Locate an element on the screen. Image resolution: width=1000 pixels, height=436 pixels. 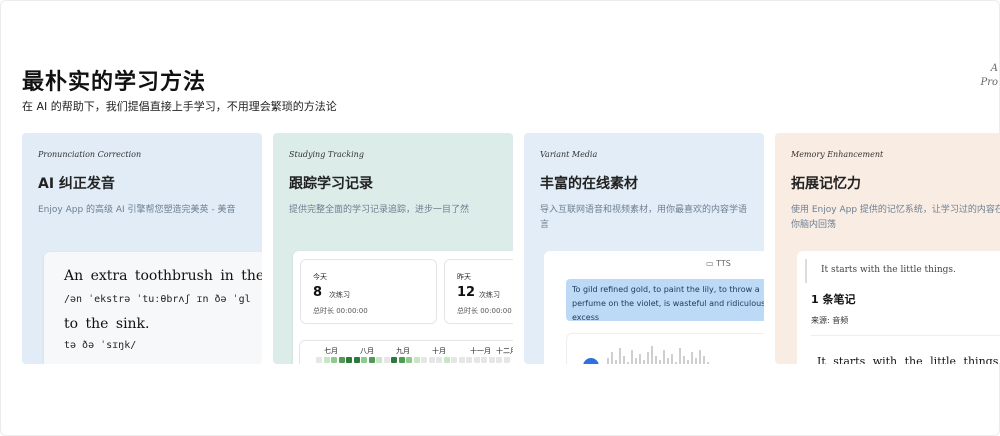
sample-ipa-line-1: /ən ˈekstrə ˈtuːθbrʌʃ ɪn ðə ˈgl is located at coordinates (157, 299).